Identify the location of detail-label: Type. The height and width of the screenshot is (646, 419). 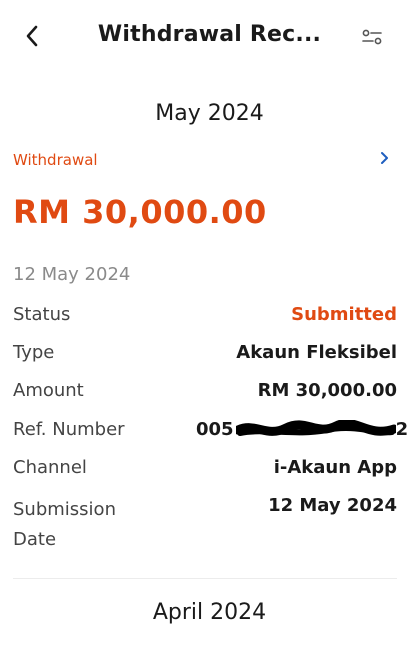
(34, 352).